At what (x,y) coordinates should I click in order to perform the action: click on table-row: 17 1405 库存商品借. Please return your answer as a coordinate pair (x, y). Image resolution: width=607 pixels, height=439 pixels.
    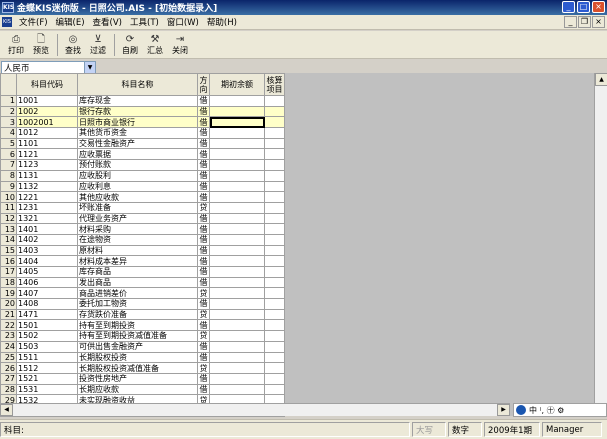
    Looking at the image, I should click on (142, 272).